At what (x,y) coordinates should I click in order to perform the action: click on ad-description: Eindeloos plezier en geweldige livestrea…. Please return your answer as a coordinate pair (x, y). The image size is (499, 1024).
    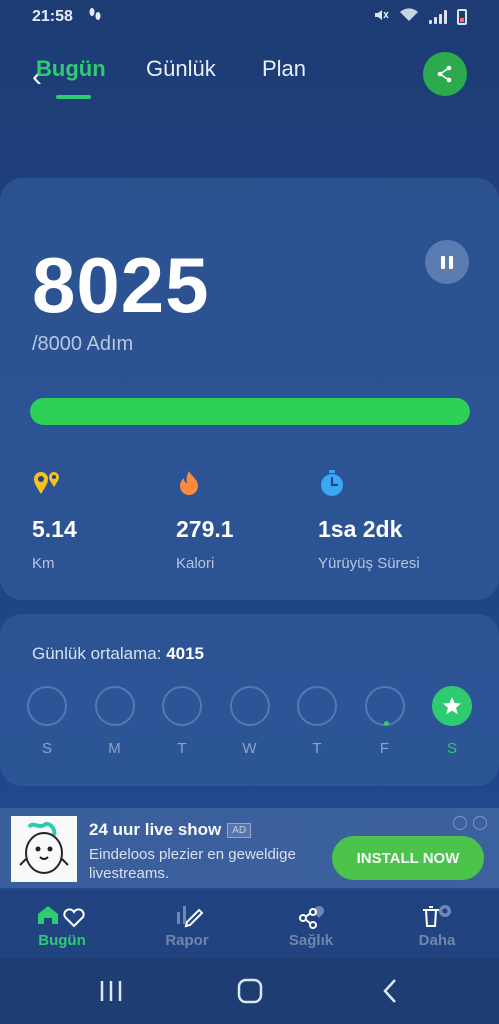
    Looking at the image, I should click on (192, 864).